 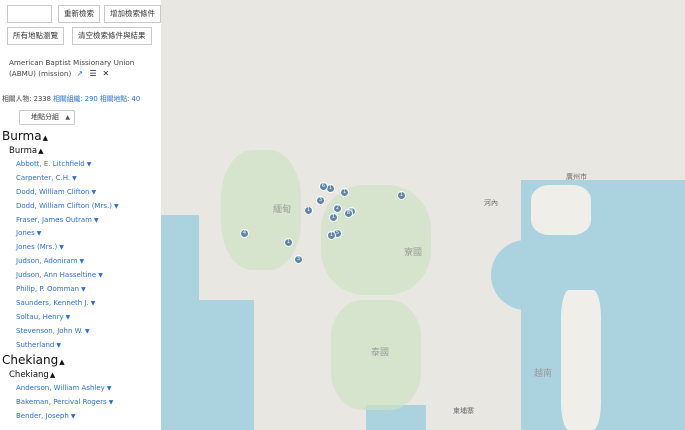 What do you see at coordinates (112, 36) in the screenshot?
I see `clear-button: 清空檢索條件與結果` at bounding box center [112, 36].